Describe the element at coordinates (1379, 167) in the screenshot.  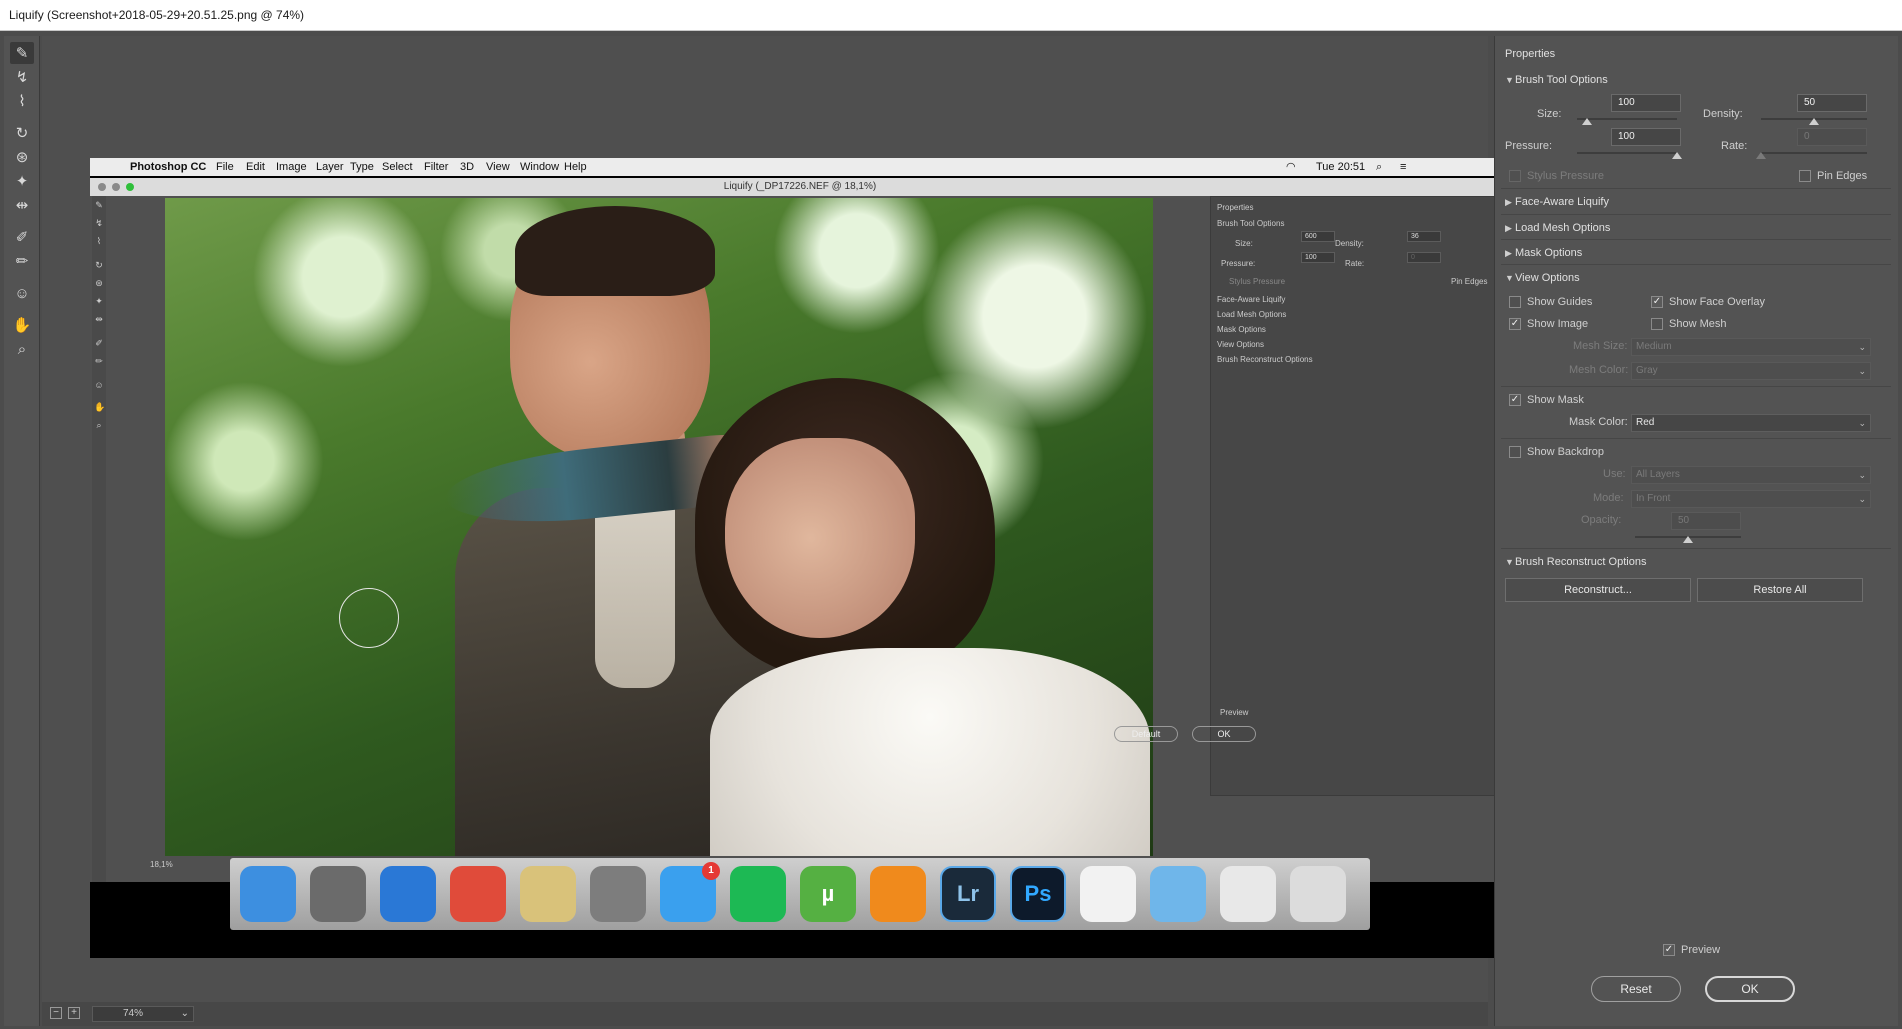
I see `spotlight-icon: ⌕` at that location.